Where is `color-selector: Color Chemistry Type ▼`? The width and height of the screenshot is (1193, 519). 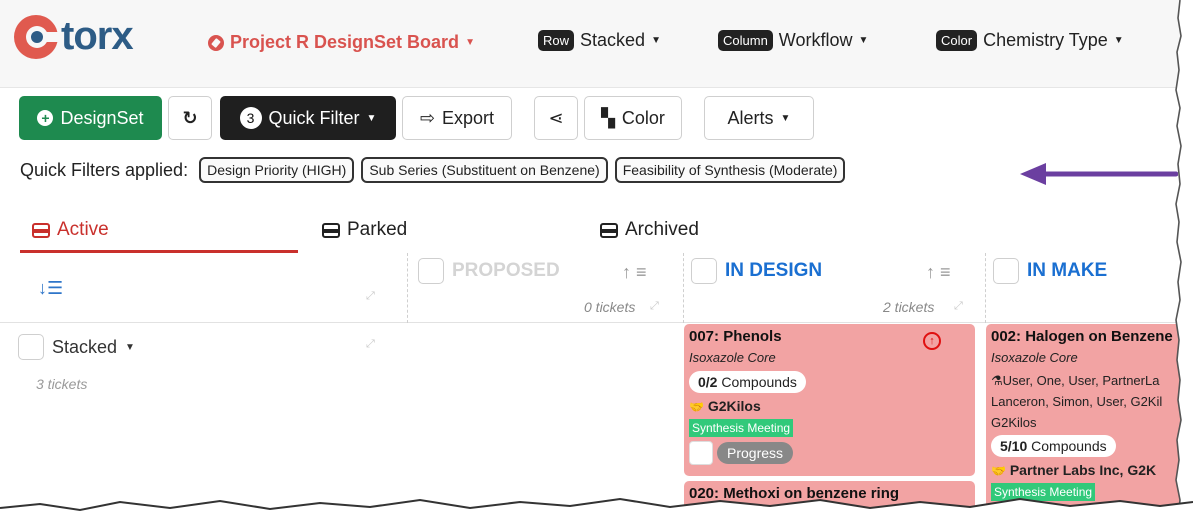 color-selector: Color Chemistry Type ▼ is located at coordinates (1030, 40).